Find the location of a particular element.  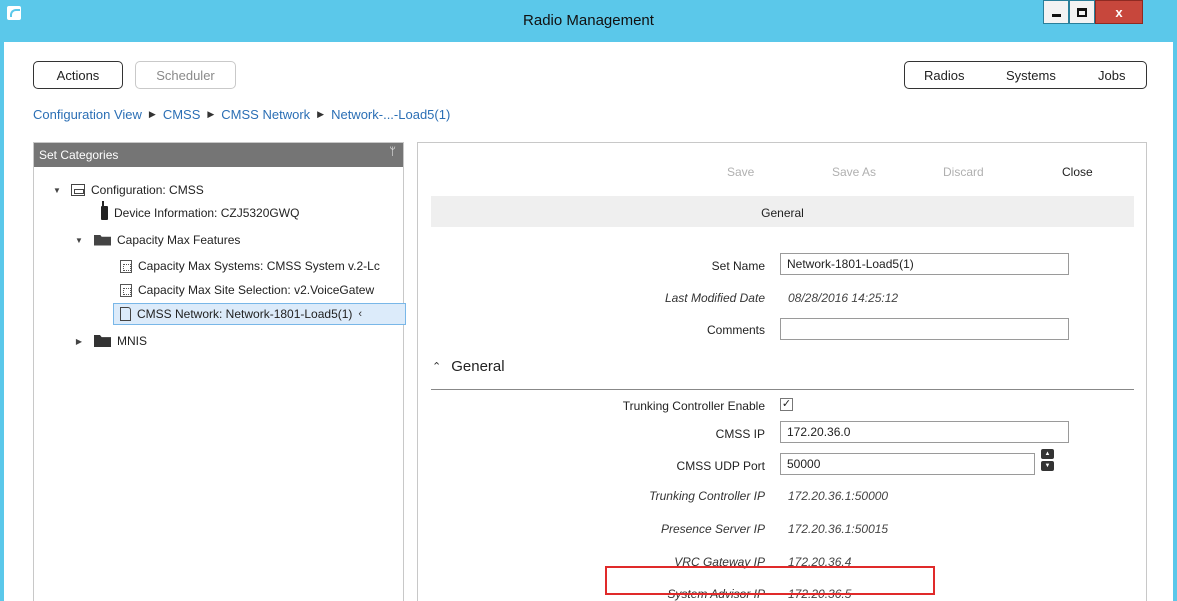

tree-item-mnis: ▶ MNIS is located at coordinates (110, 341).